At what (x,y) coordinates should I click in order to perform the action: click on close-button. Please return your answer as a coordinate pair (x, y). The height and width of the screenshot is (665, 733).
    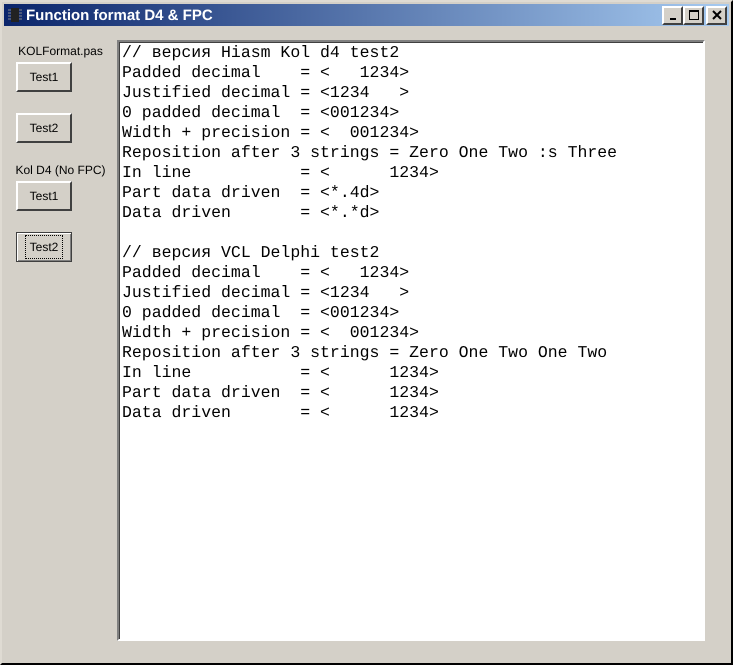
    Looking at the image, I should click on (716, 15).